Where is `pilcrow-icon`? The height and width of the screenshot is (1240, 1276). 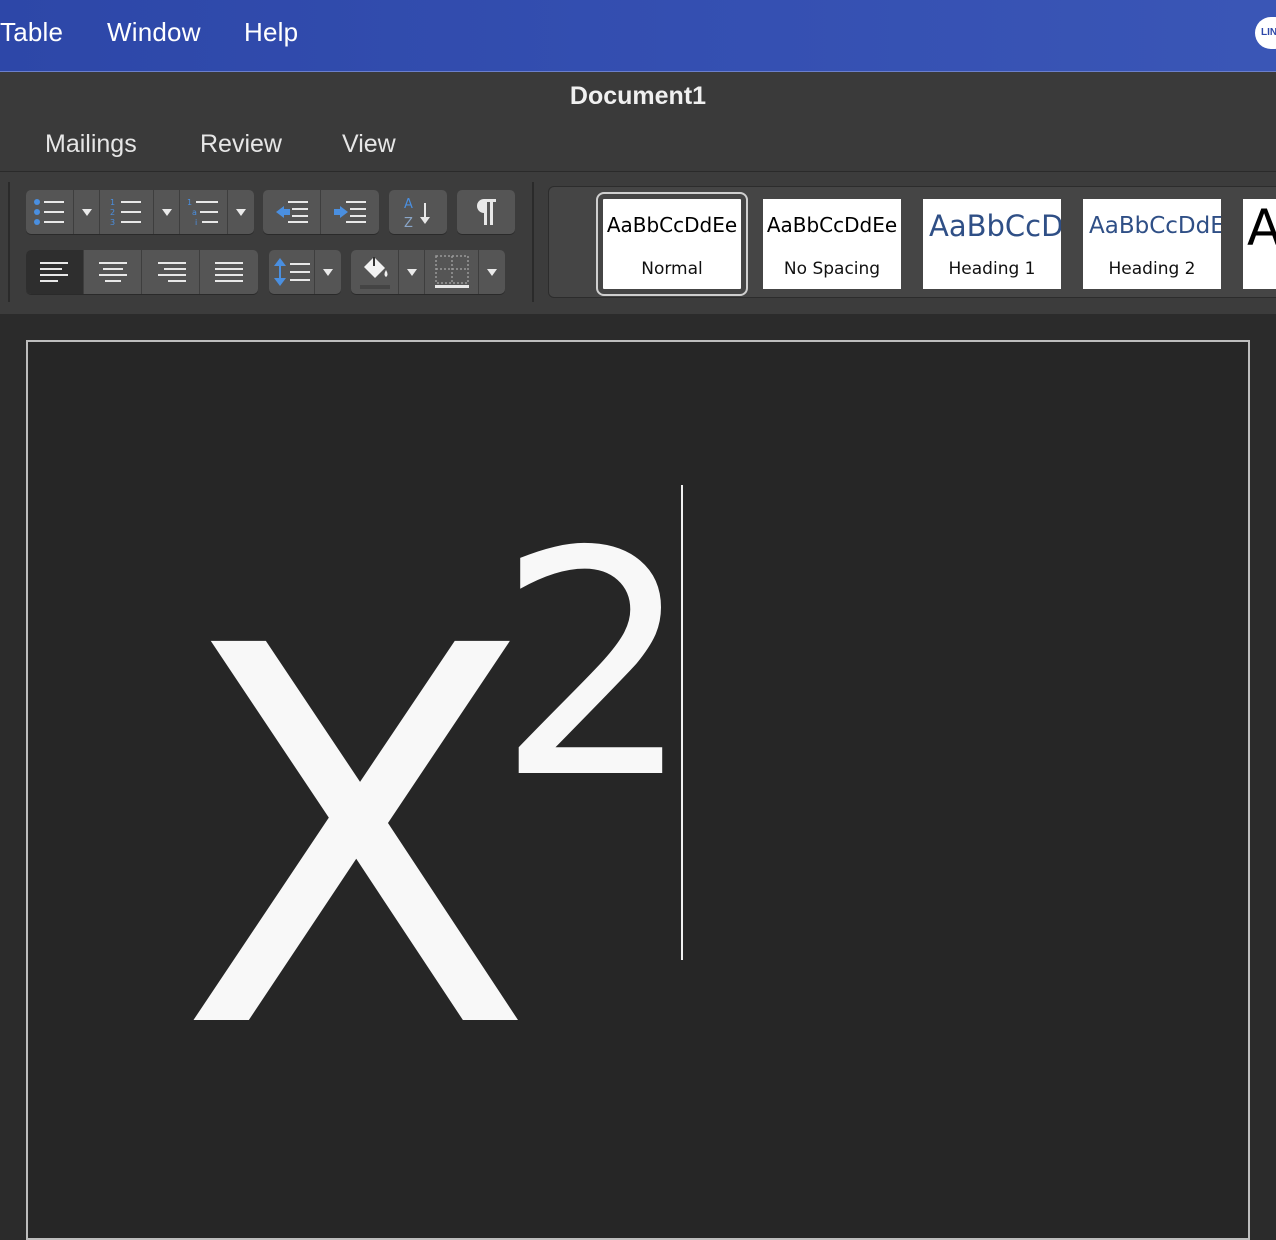
pilcrow-icon is located at coordinates (486, 212).